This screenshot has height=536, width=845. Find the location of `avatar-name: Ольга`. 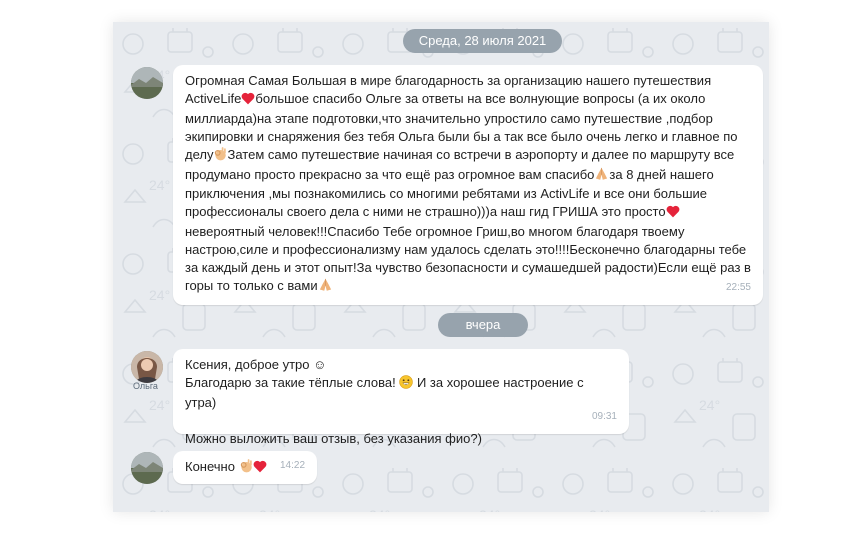

avatar-name: Ольга is located at coordinates (145, 386).